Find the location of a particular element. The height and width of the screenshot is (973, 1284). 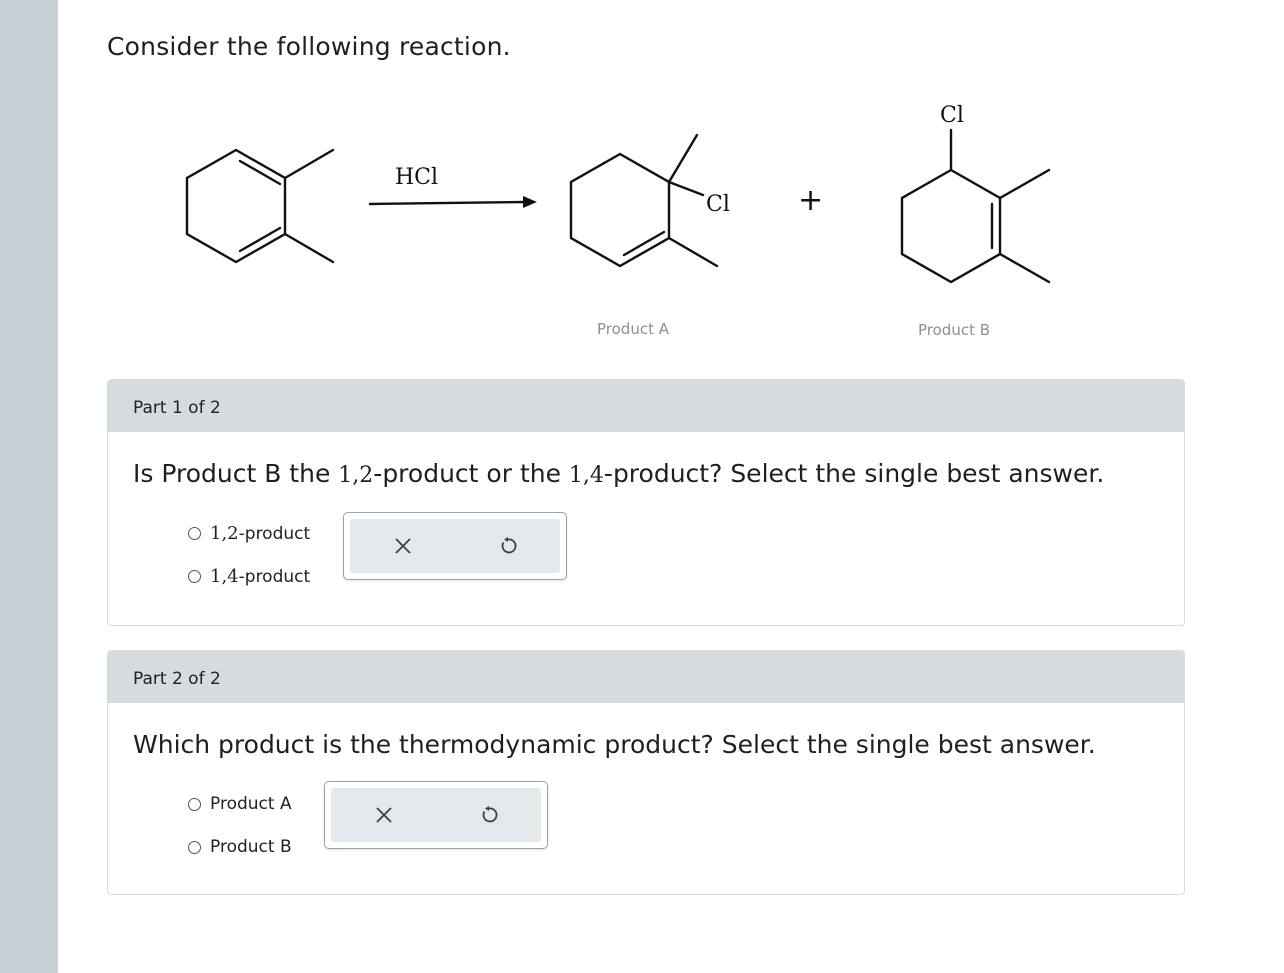

plus-sign: + is located at coordinates (810, 200).